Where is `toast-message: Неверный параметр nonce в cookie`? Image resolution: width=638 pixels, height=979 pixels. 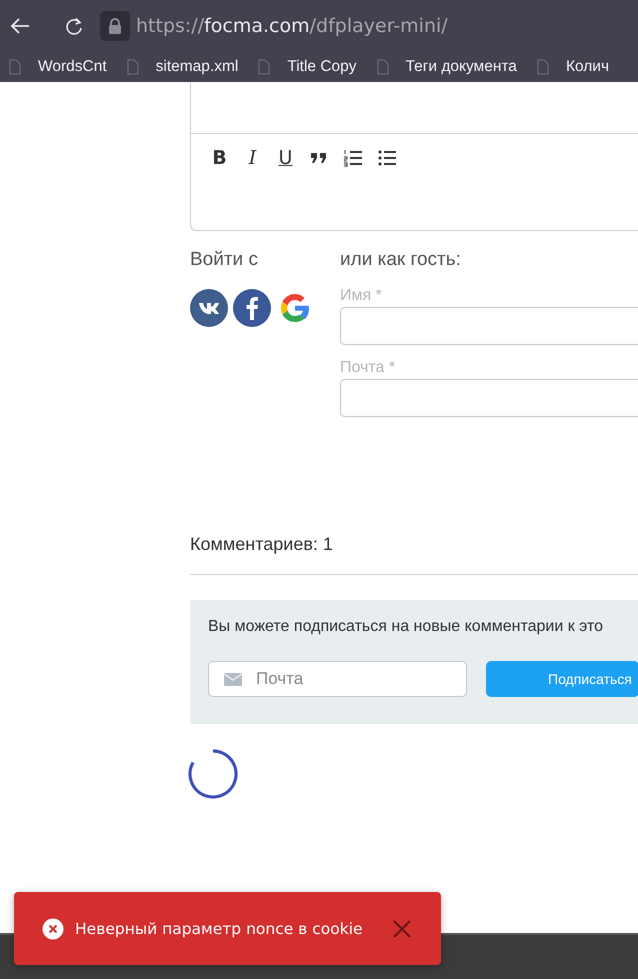 toast-message: Неверный параметр nonce в cookie is located at coordinates (219, 929).